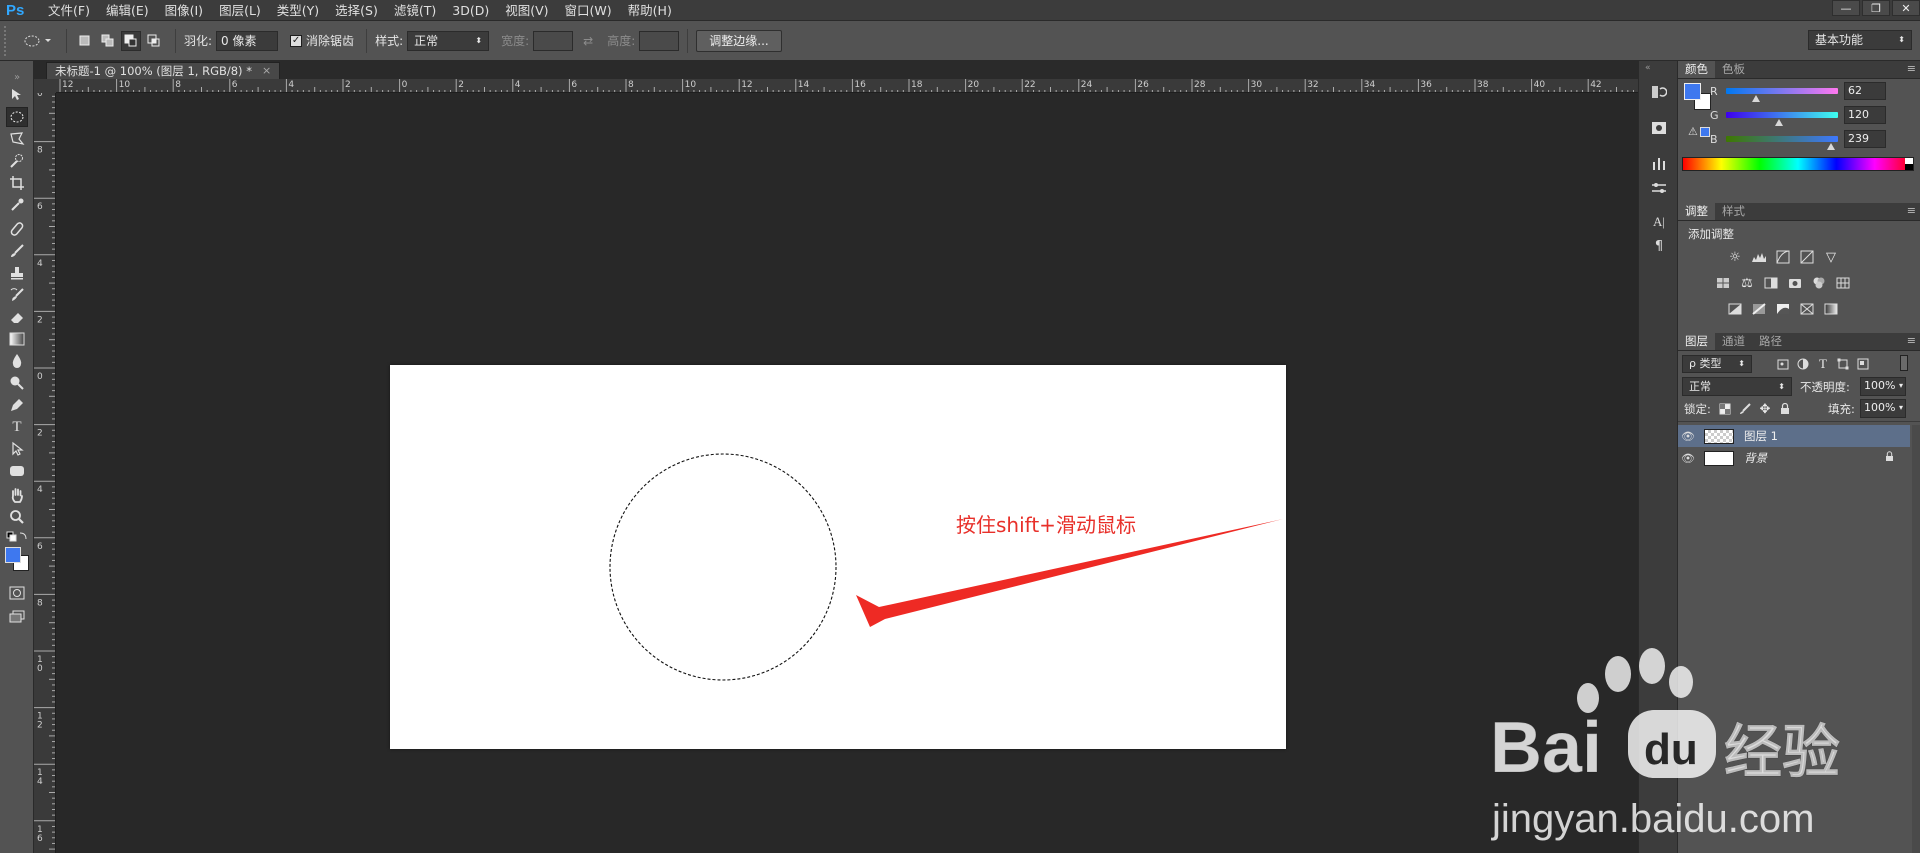 This screenshot has width=1920, height=853. I want to click on workspace-select: 基本功能 ⬍, so click(1860, 40).